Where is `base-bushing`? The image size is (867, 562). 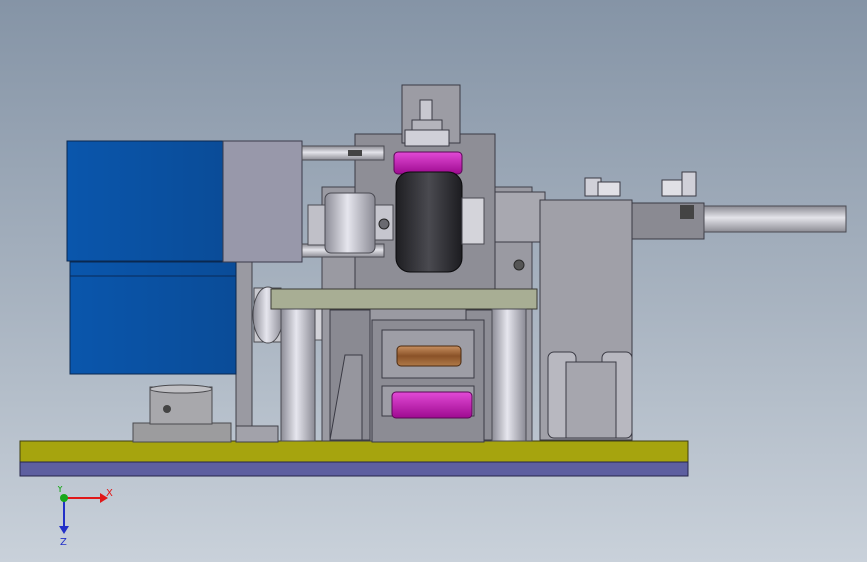 base-bushing is located at coordinates (182, 413).